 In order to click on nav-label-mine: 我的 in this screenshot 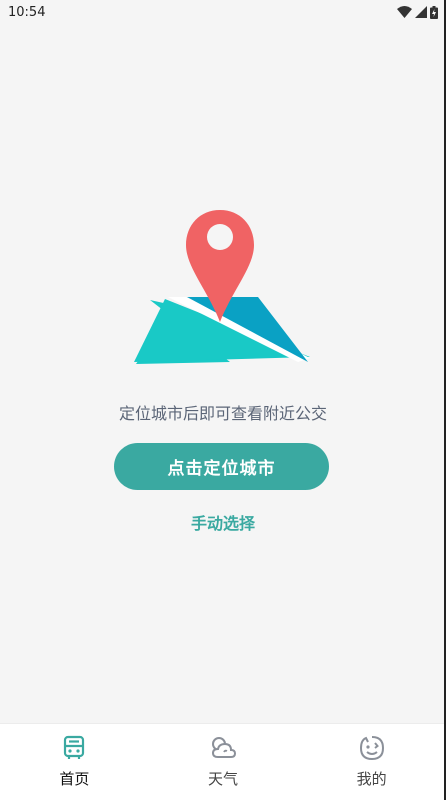, I will do `click(371, 779)`.